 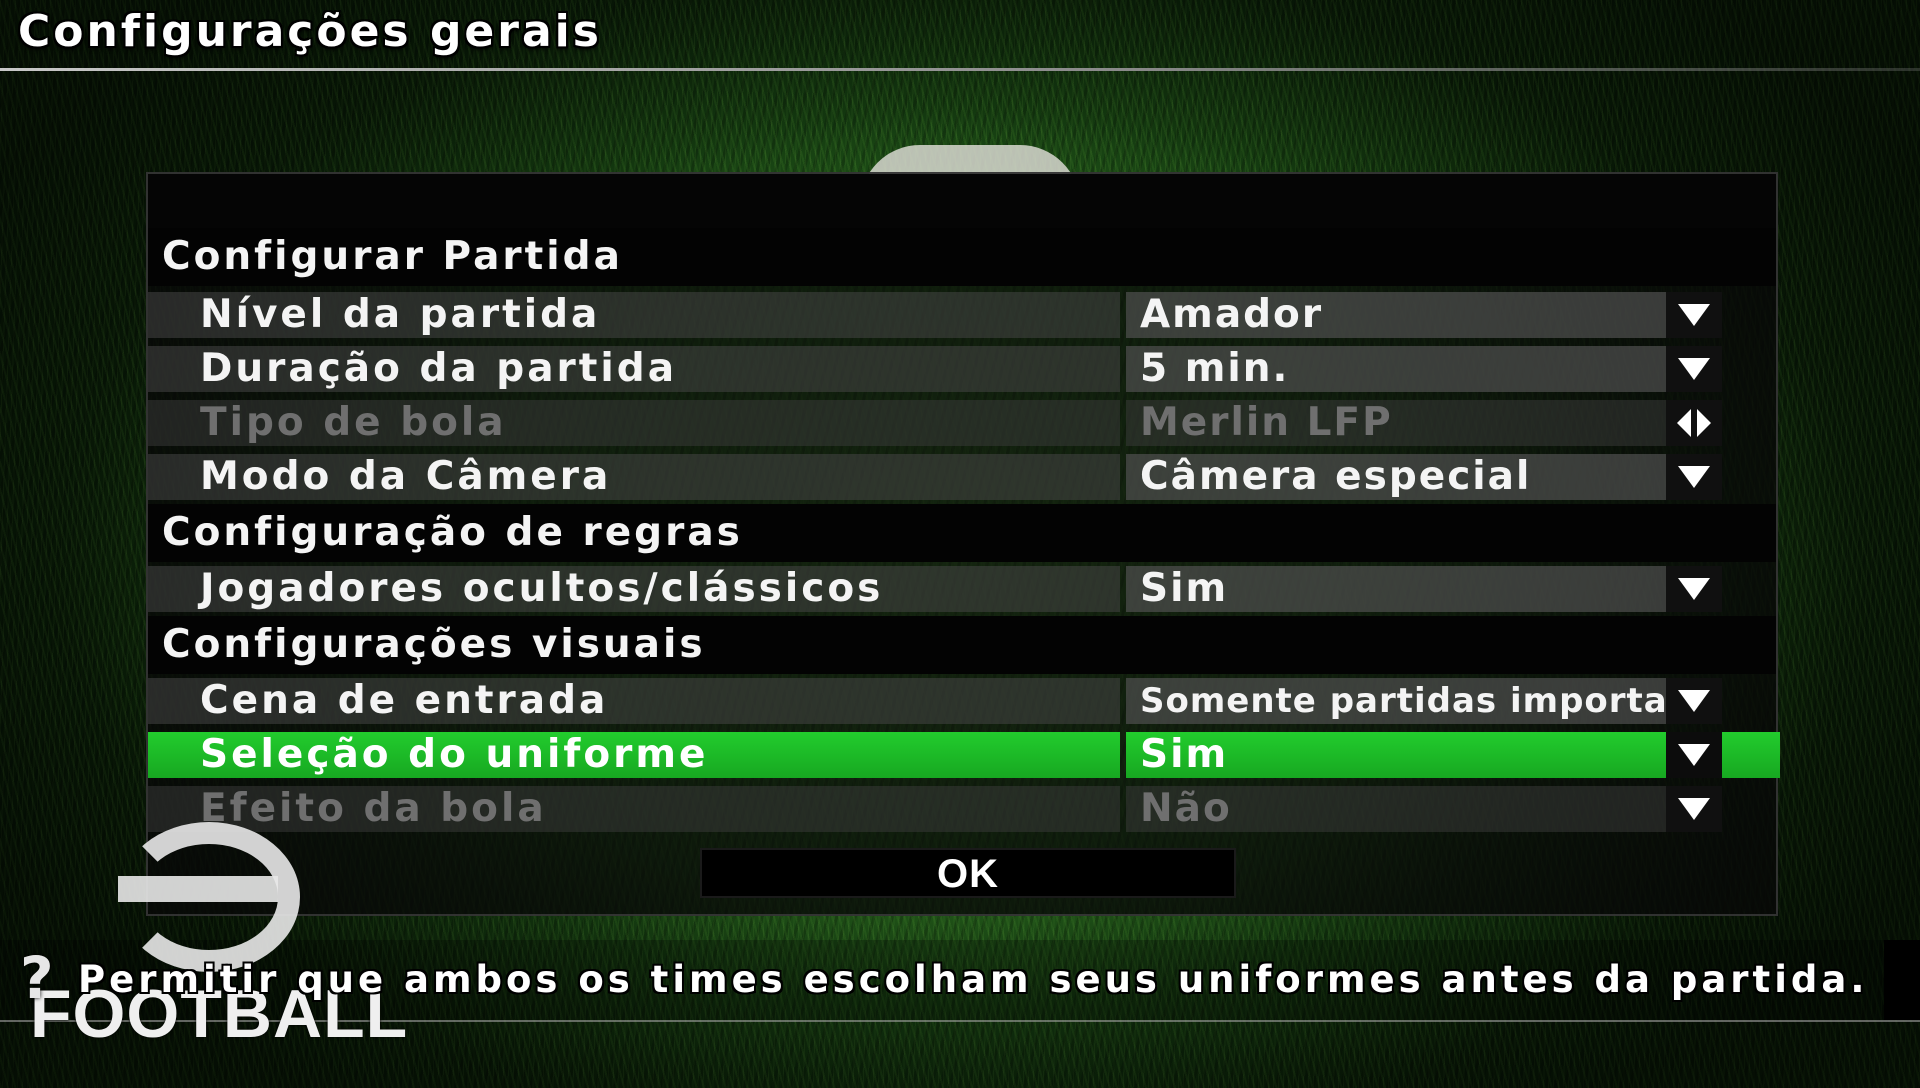 I want to click on setting-value: Não, so click(x=1396, y=809).